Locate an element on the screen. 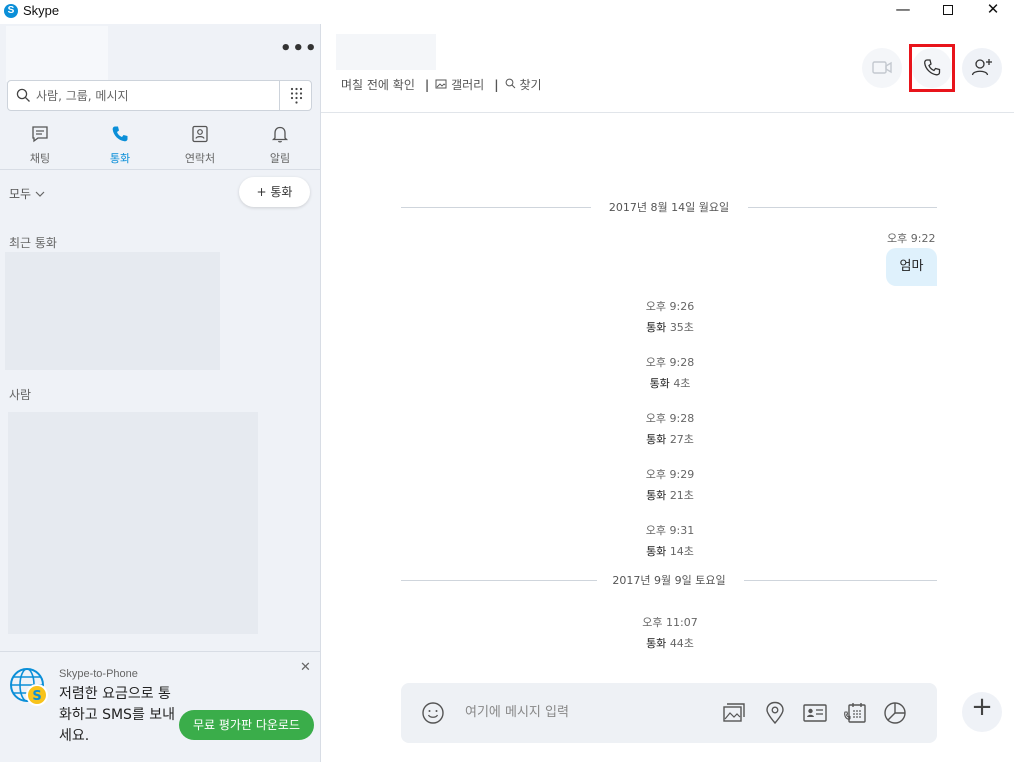 Image resolution: width=1014 pixels, height=762 pixels. people-list is located at coordinates (133, 523).